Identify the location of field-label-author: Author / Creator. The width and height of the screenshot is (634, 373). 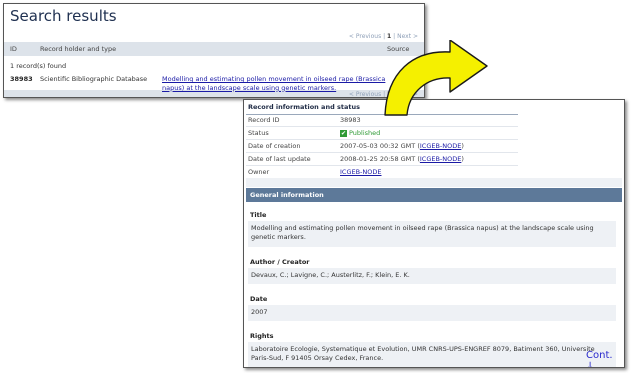
(280, 262).